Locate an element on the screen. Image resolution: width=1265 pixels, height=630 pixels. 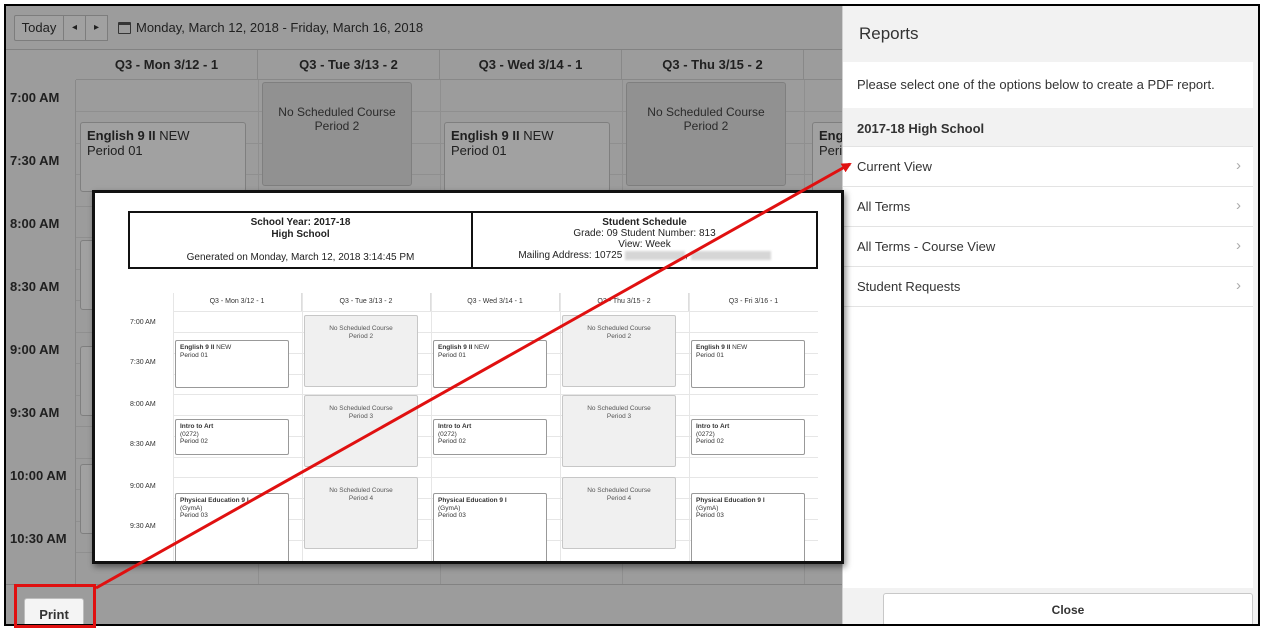
pdf-time-label: 7:30 AM is located at coordinates (143, 362).